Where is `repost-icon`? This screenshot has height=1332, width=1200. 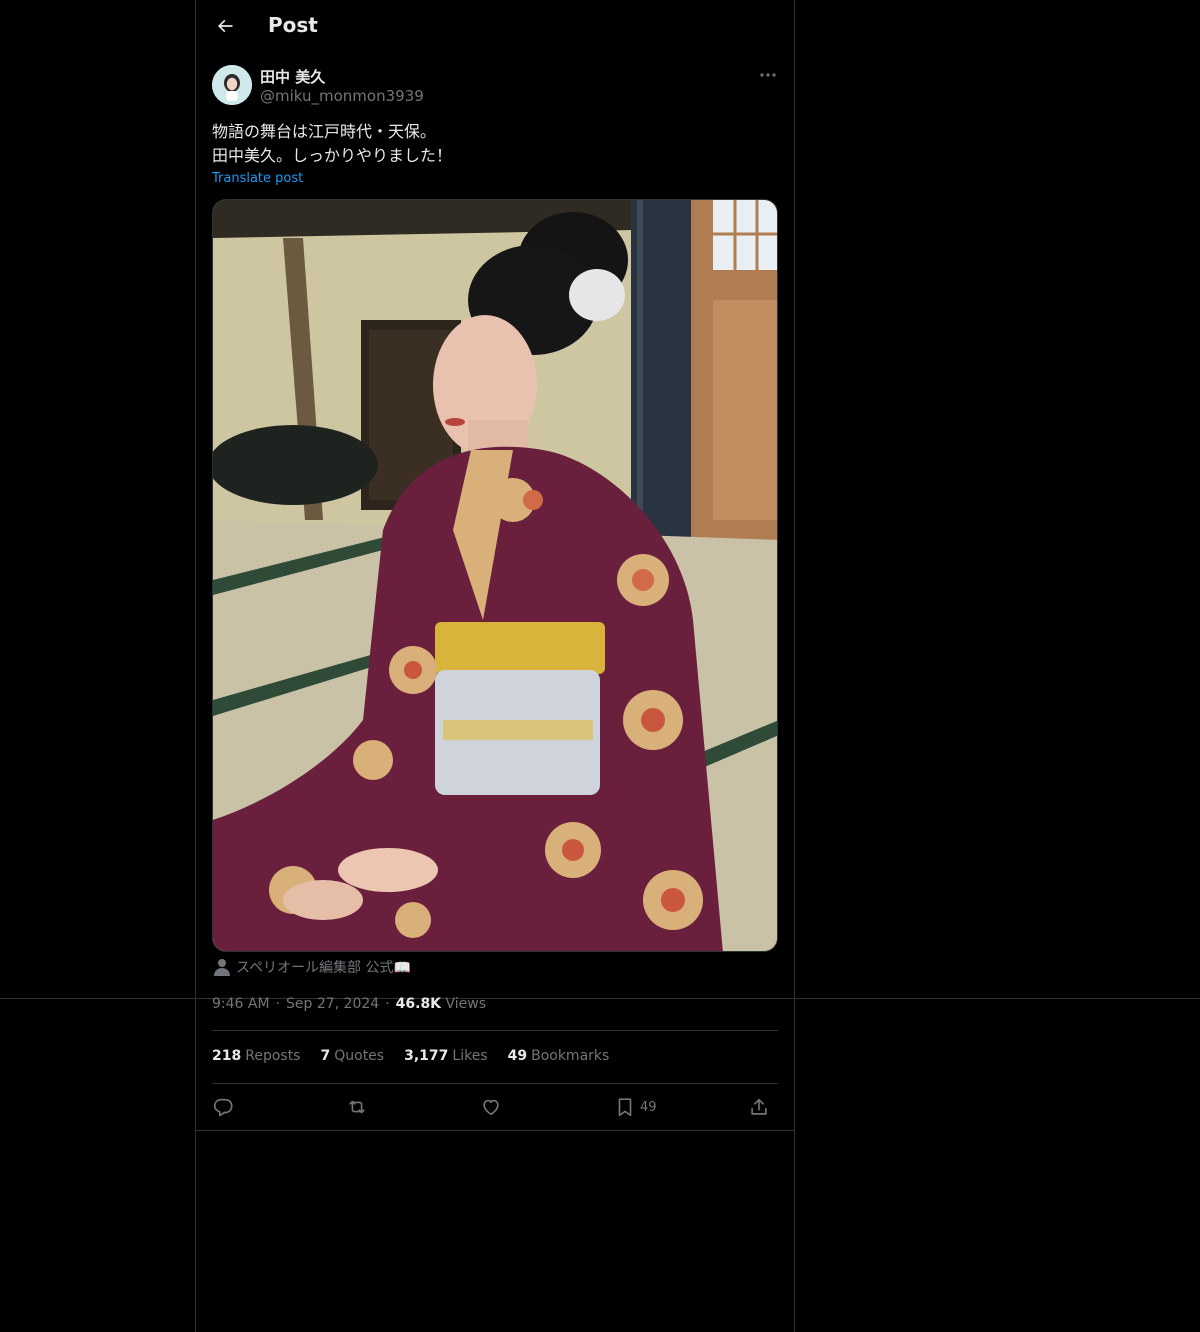 repost-icon is located at coordinates (357, 1107).